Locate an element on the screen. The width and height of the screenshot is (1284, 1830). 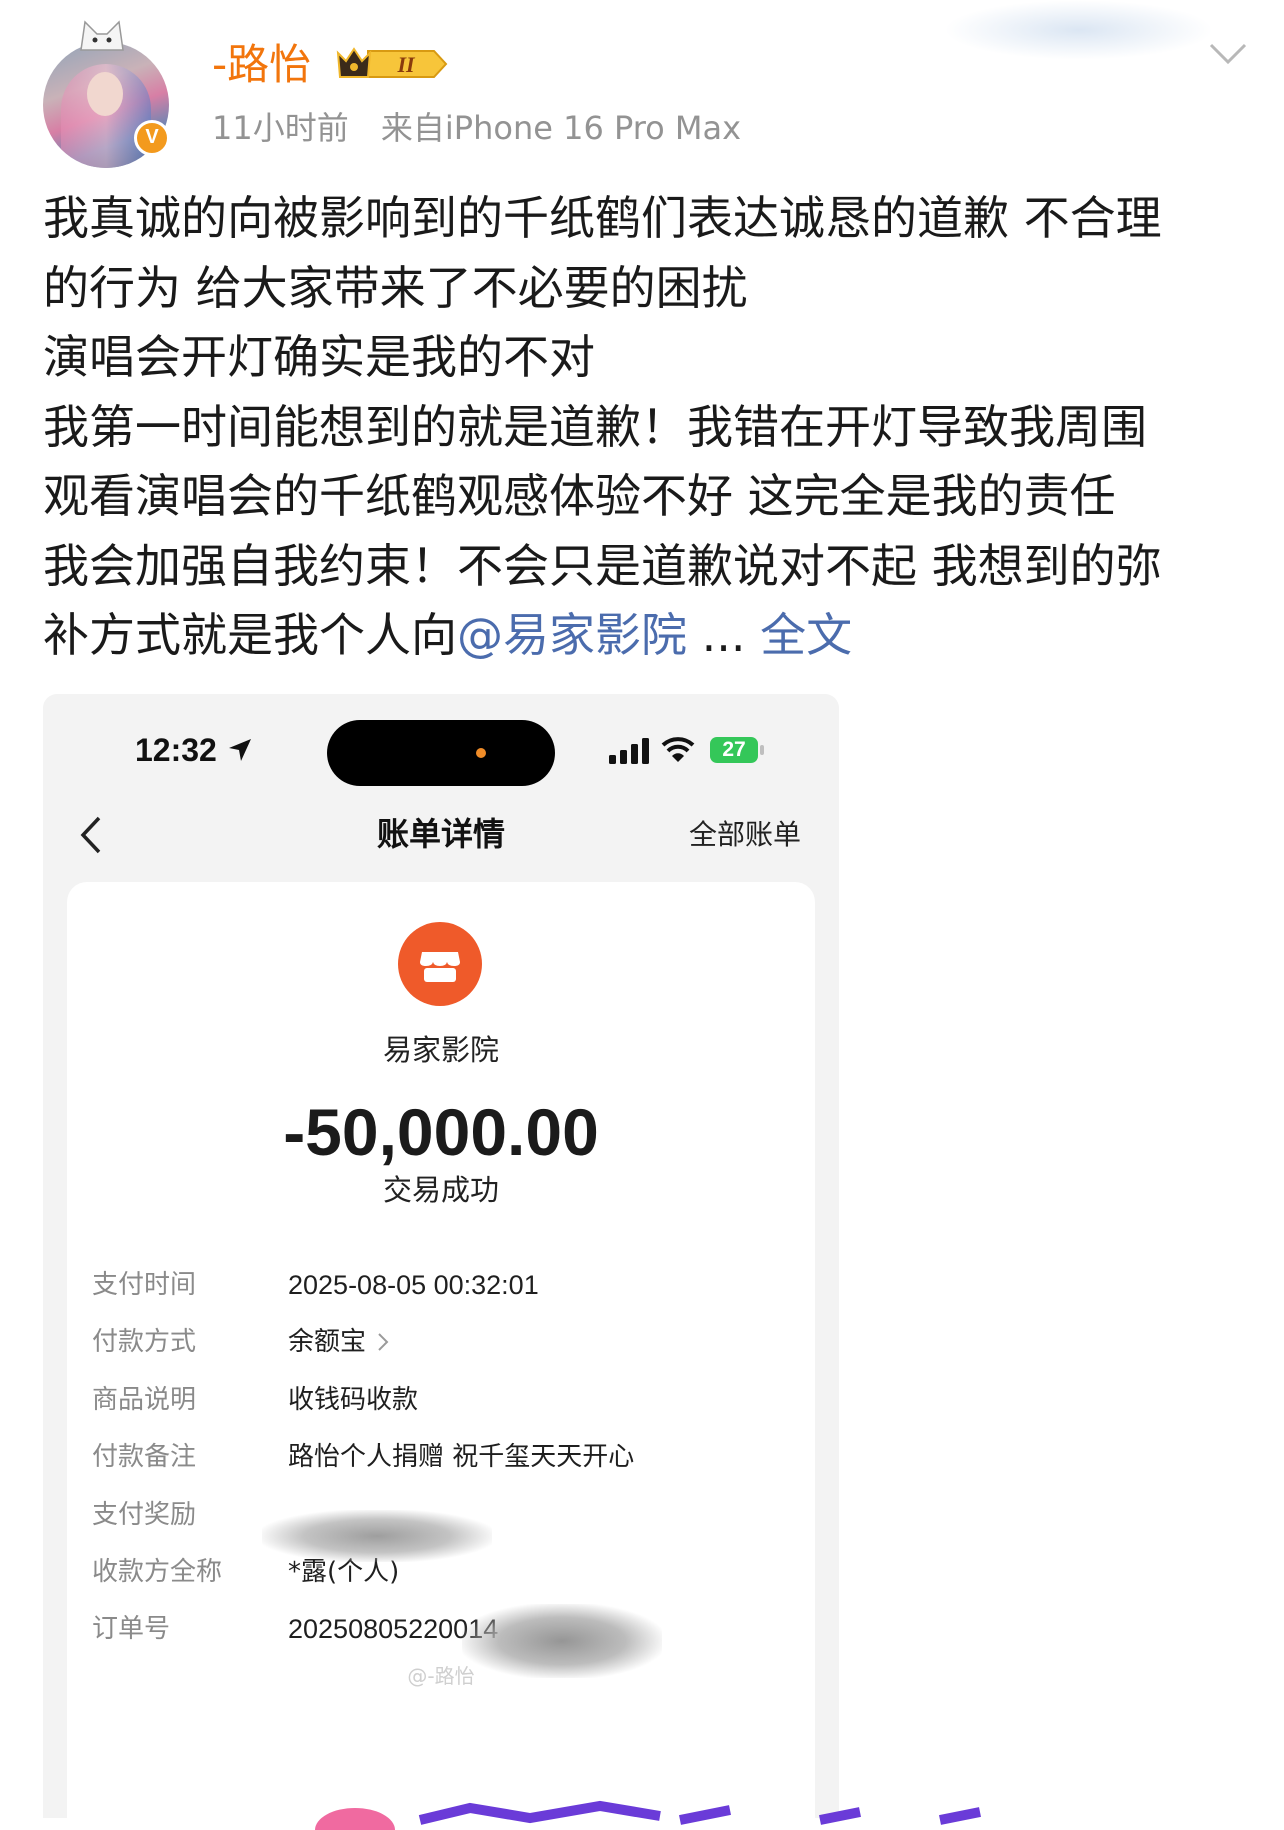
wifi-icon is located at coordinates (678, 749).